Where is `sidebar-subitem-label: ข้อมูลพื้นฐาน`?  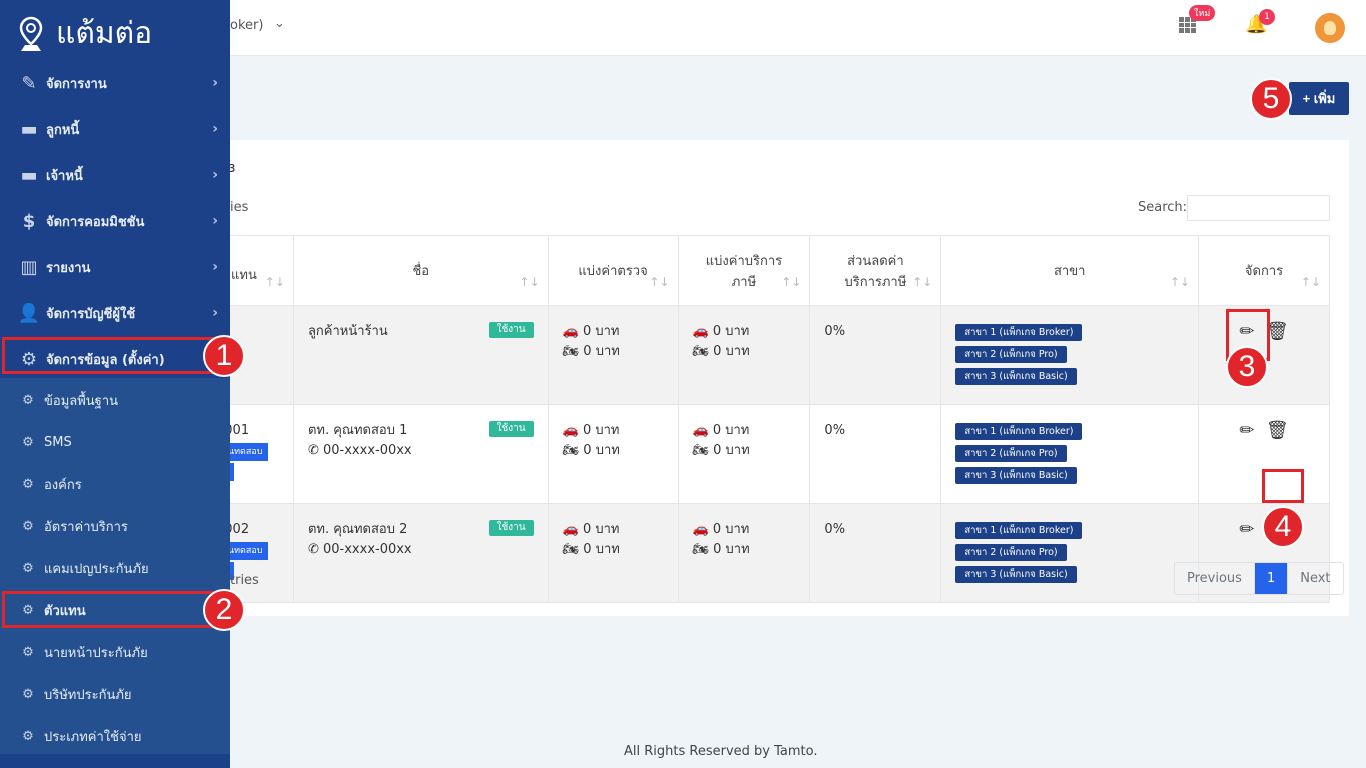 sidebar-subitem-label: ข้อมูลพื้นฐาน is located at coordinates (81, 401).